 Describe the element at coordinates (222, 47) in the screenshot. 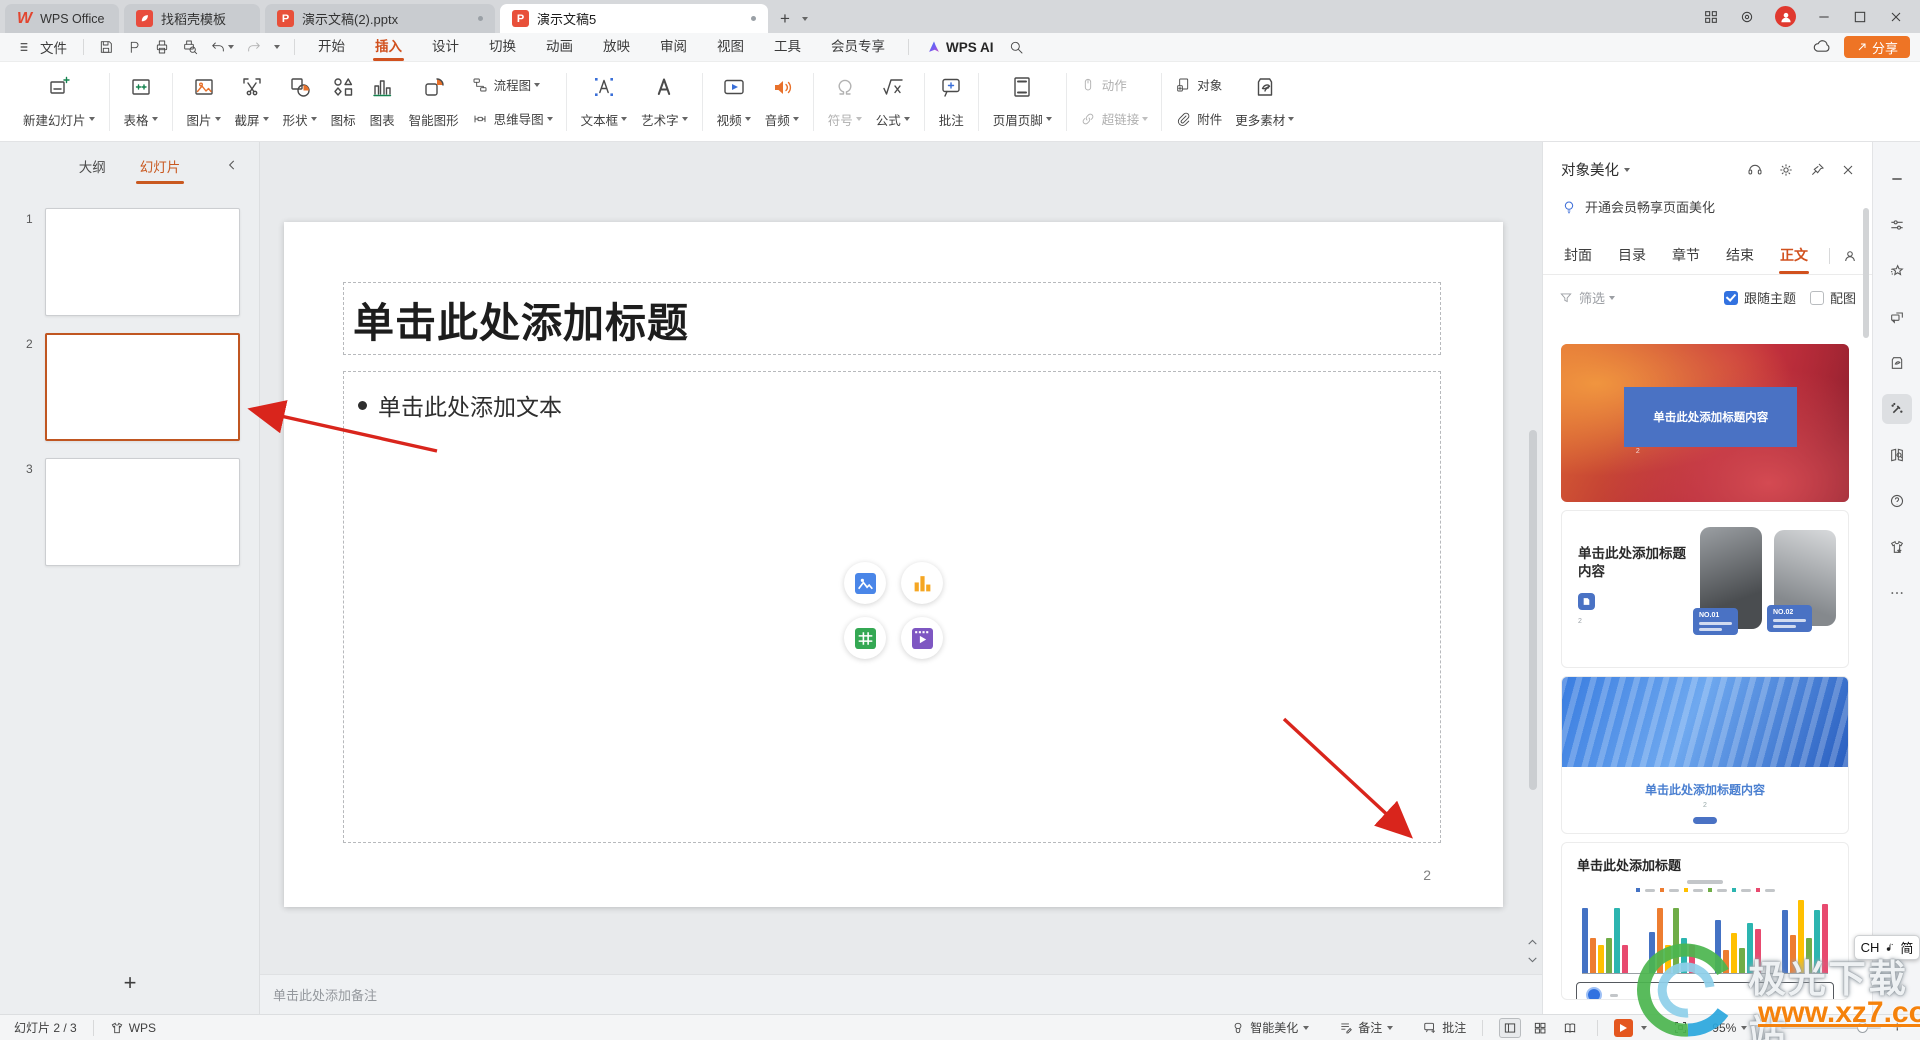

I see `undo-button` at that location.